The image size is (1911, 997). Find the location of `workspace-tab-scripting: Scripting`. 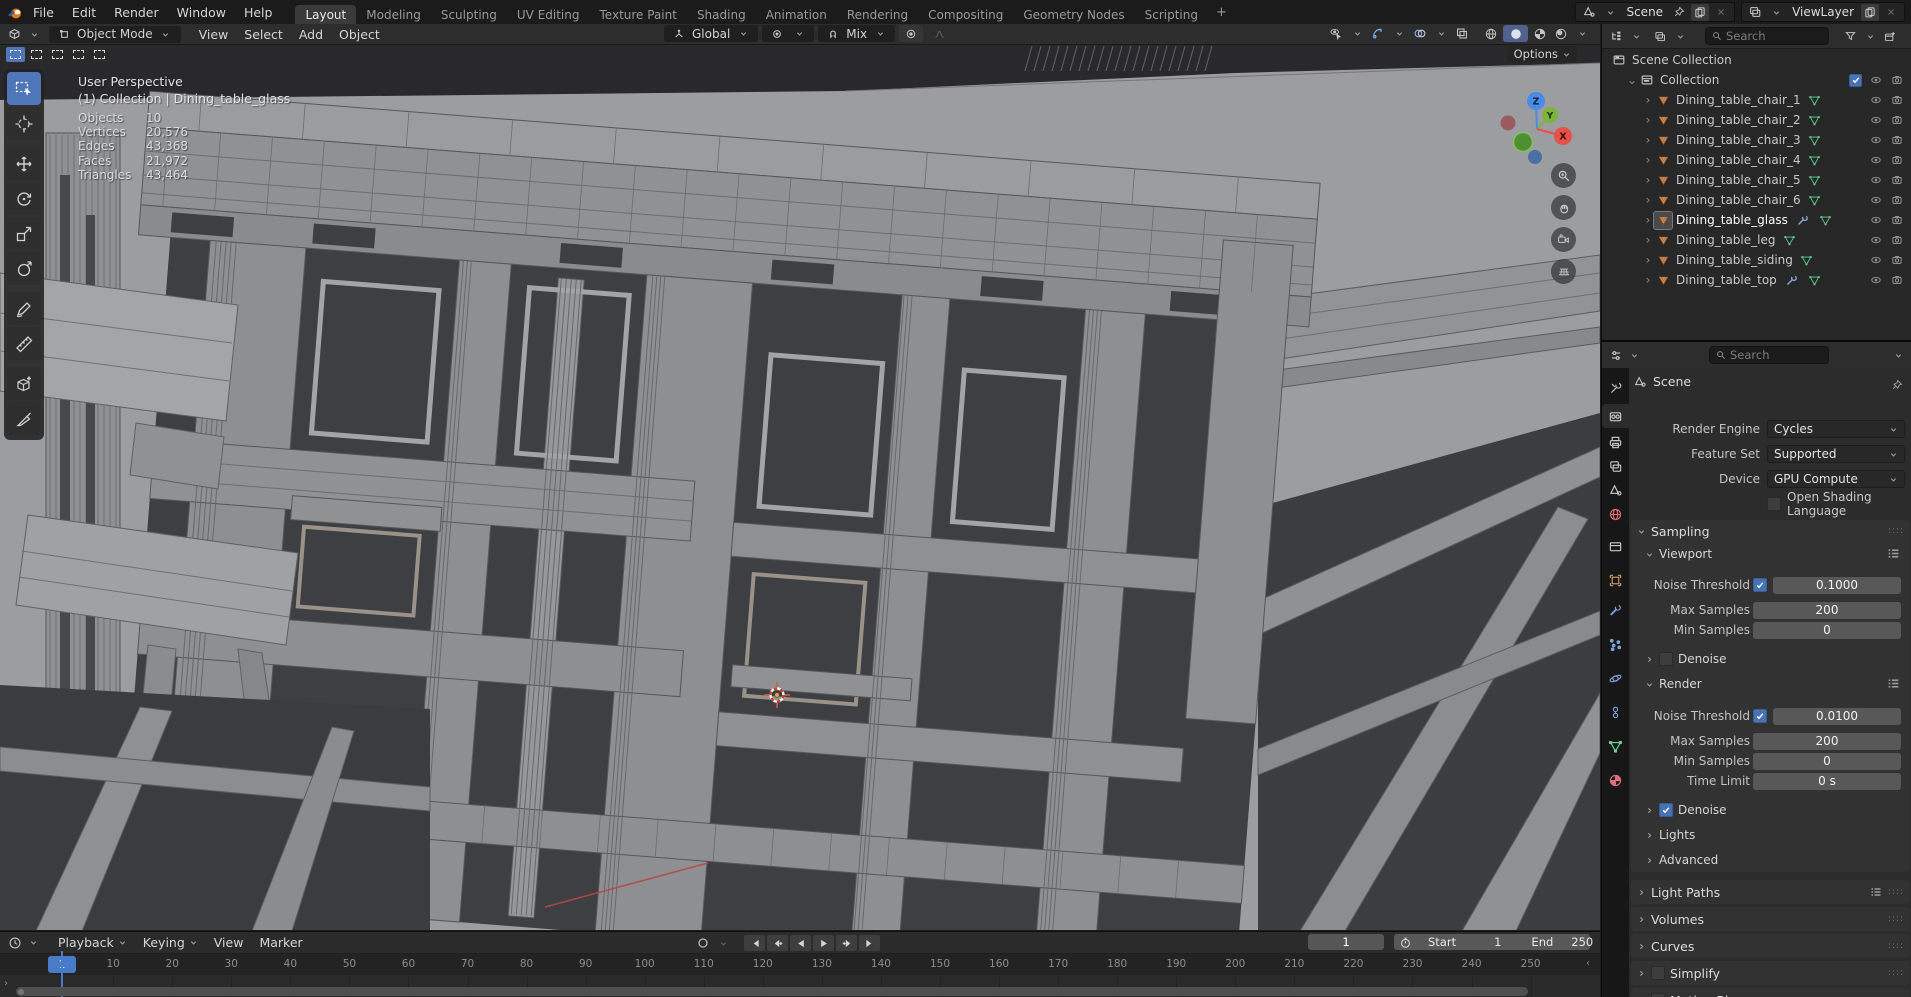

workspace-tab-scripting: Scripting is located at coordinates (1171, 14).